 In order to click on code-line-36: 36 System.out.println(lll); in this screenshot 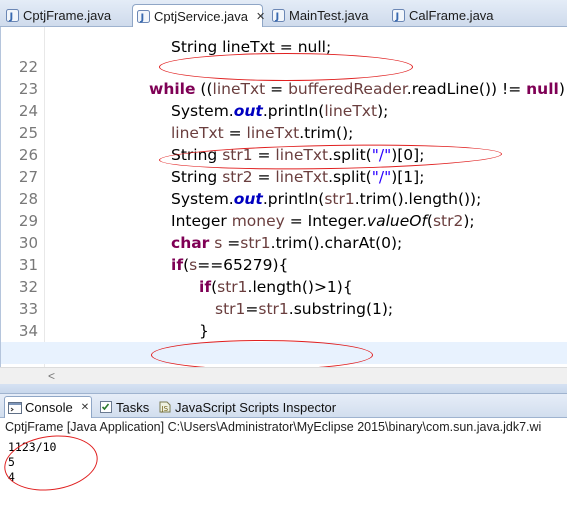, I will do `click(284, 354)`.